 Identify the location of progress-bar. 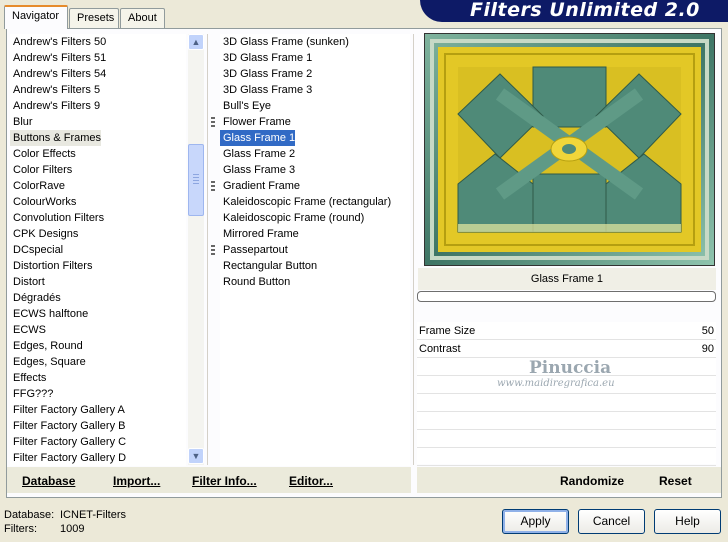
(566, 296).